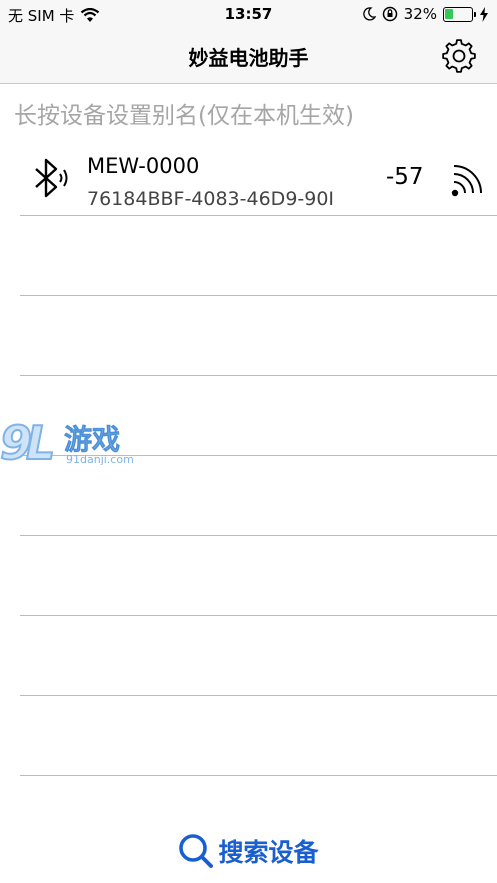 The width and height of the screenshot is (497, 883). I want to click on search-devices-label: 搜索设备, so click(268, 852).